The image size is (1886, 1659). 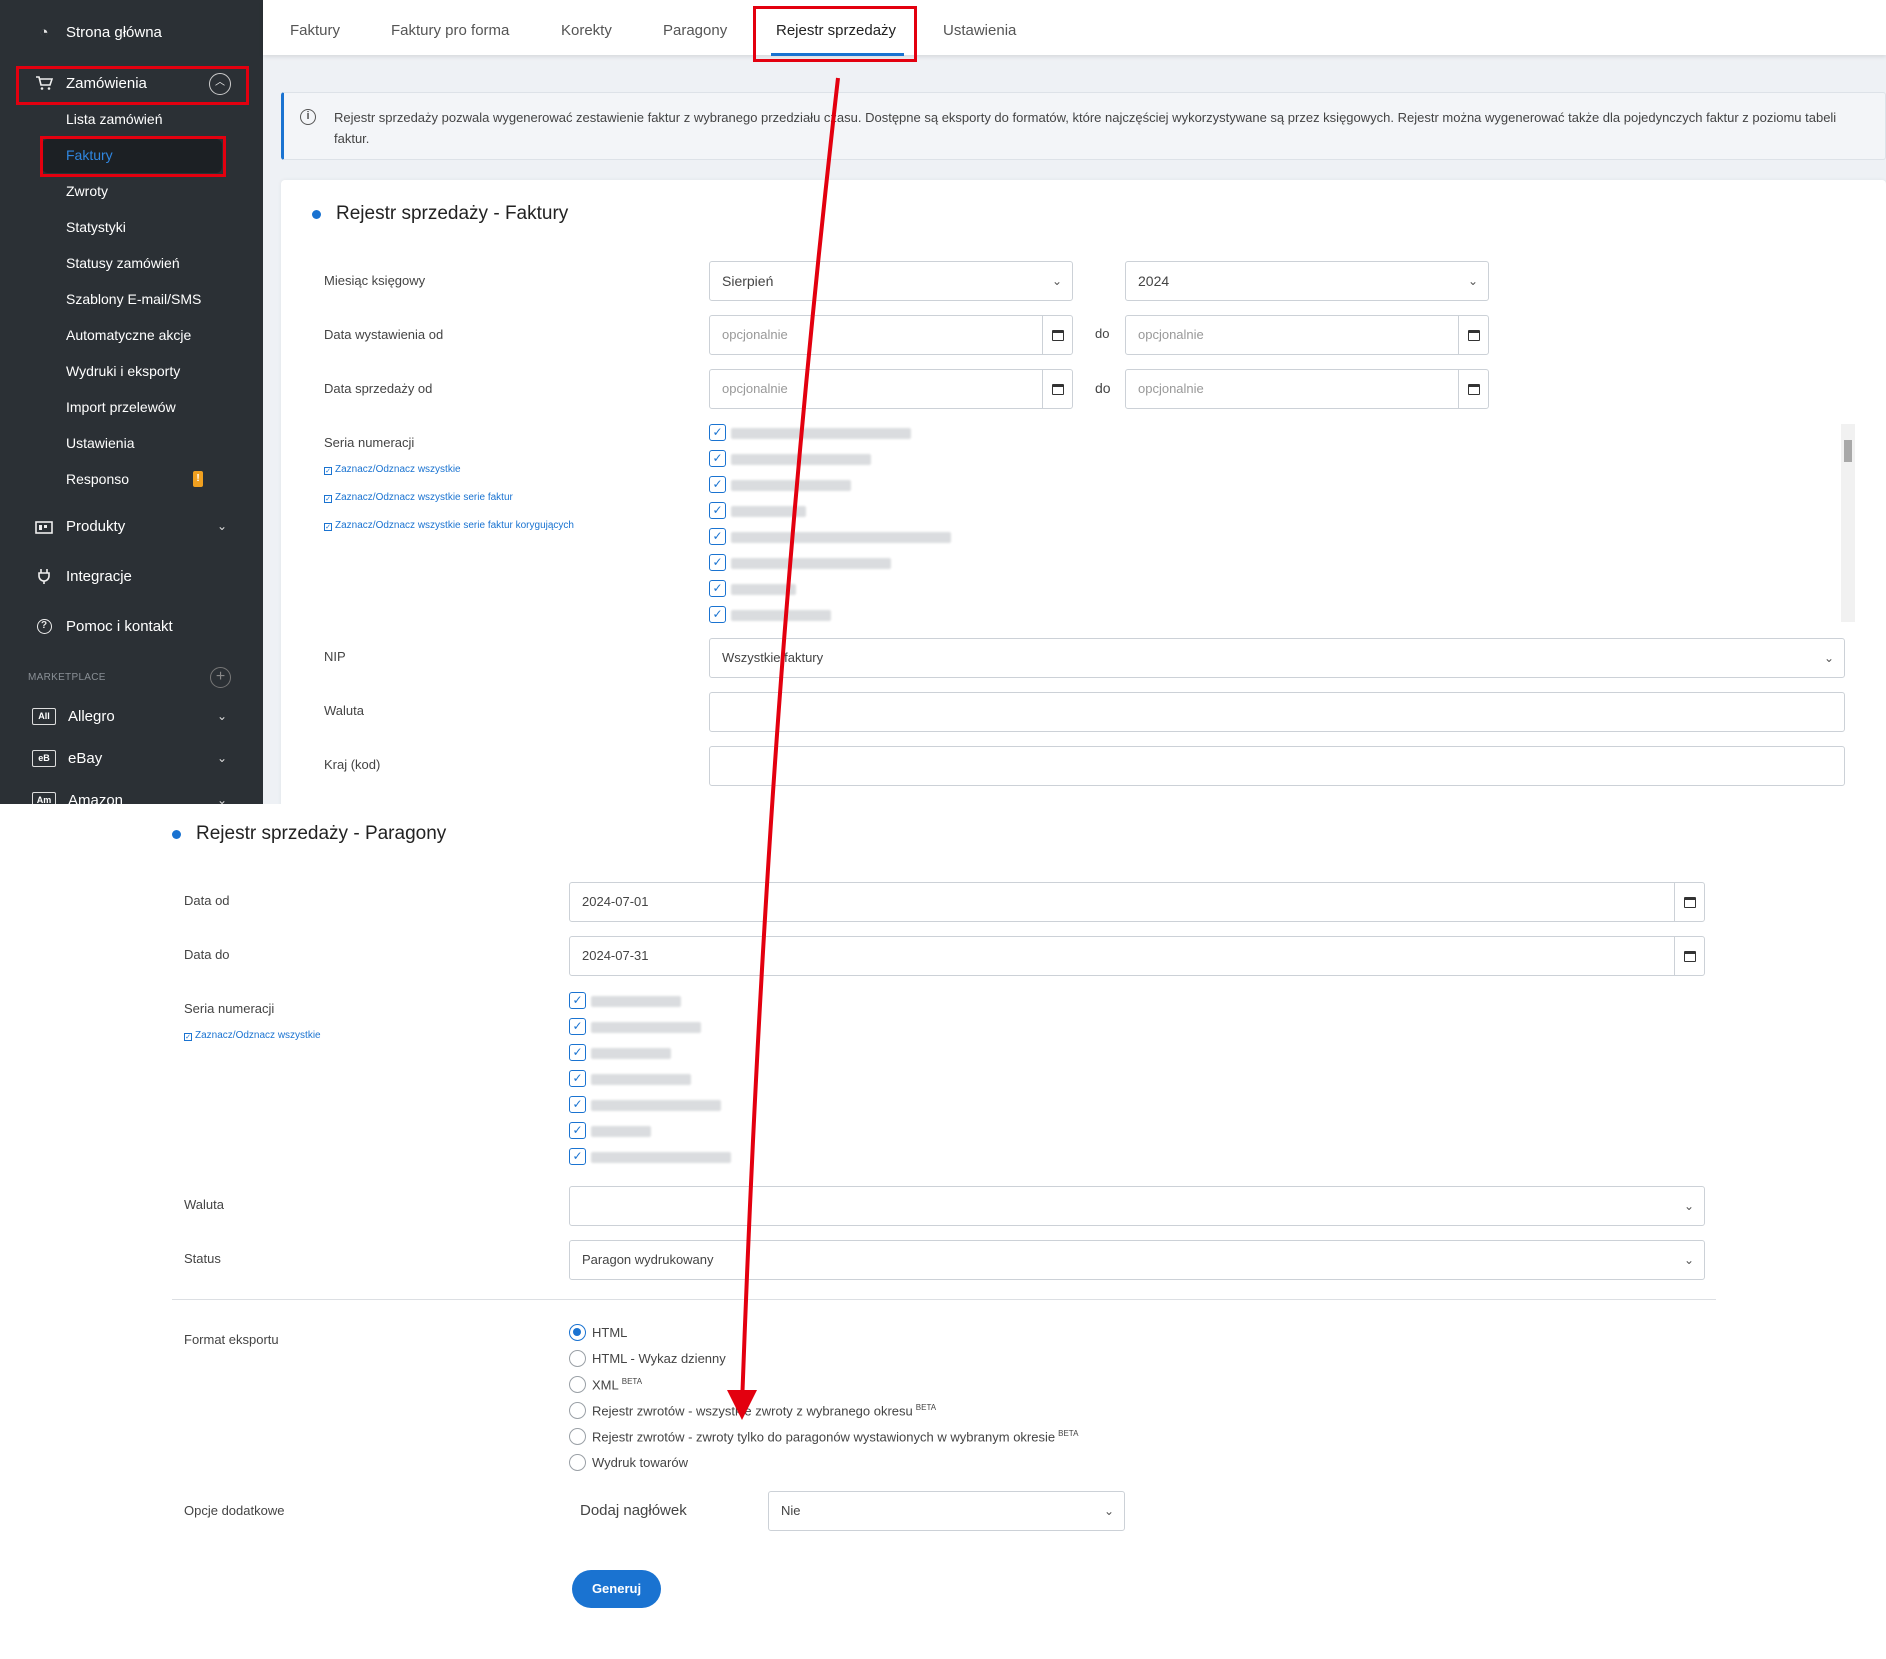 What do you see at coordinates (452, 213) in the screenshot?
I see `invoices-section-title: Rejestr sprzedaży - Faktury` at bounding box center [452, 213].